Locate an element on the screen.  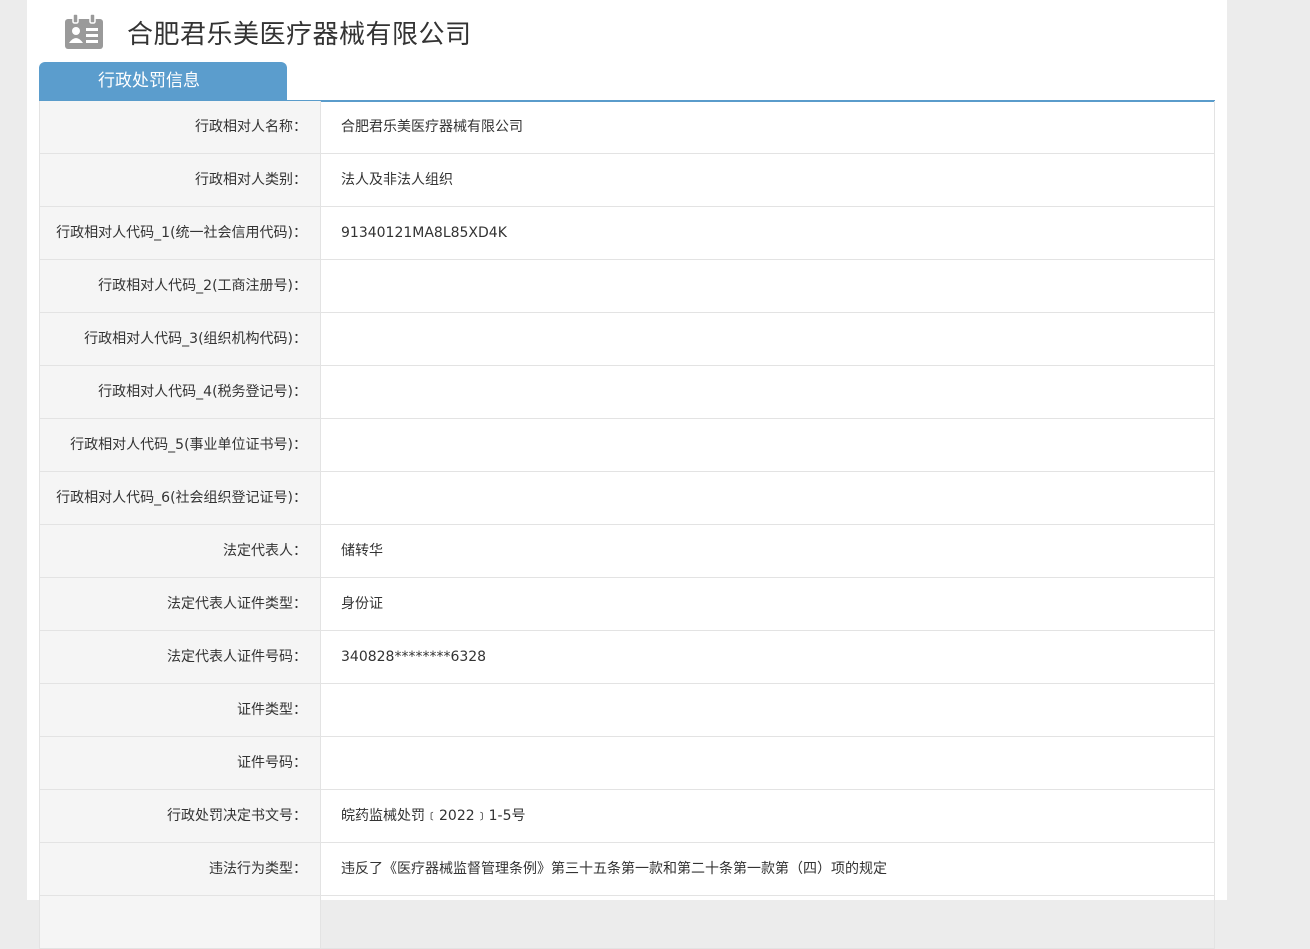
field-label: 行政相对人代码_3(组织机构代码)： is located at coordinates (180, 339).